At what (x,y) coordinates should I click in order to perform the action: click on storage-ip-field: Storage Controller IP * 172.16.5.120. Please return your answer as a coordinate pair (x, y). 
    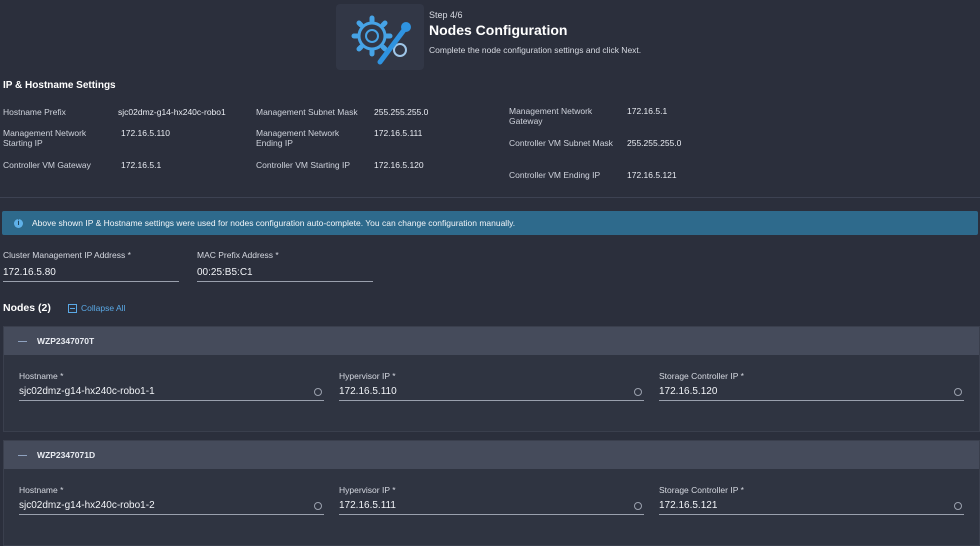
    Looking at the image, I should click on (811, 386).